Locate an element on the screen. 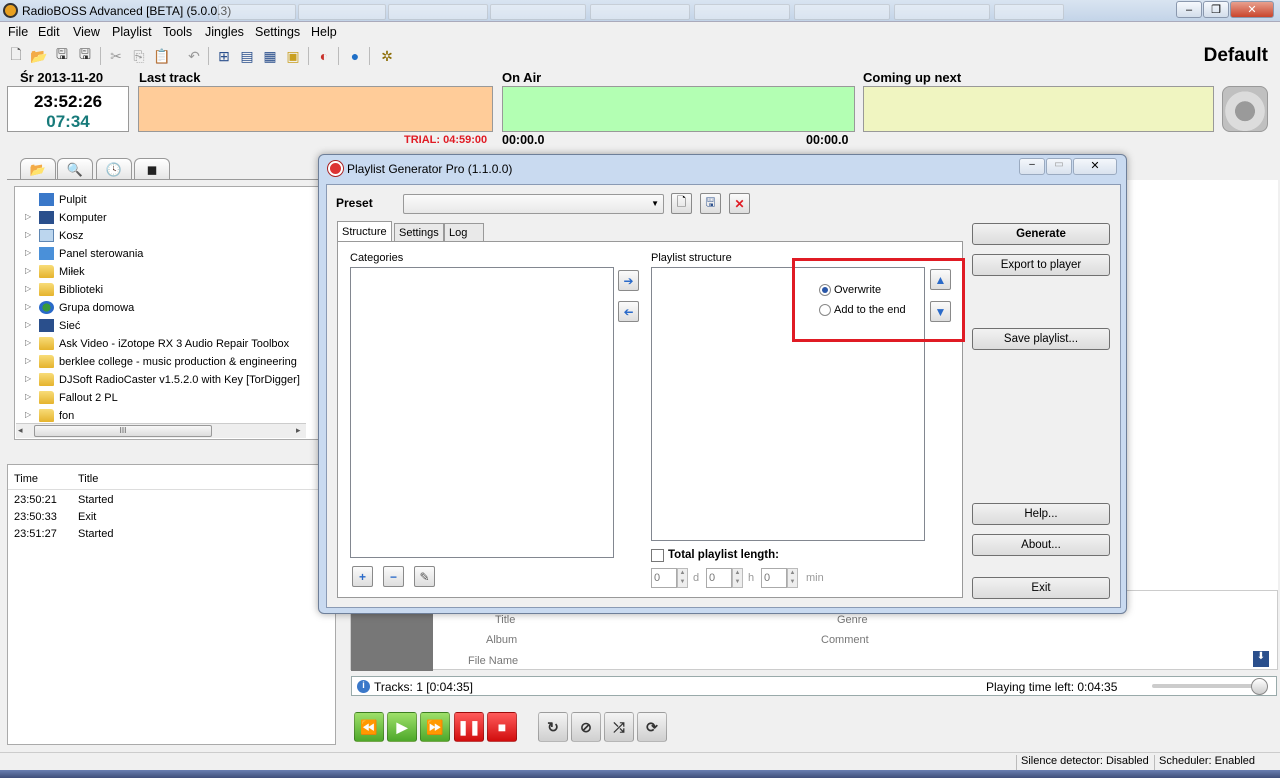 The width and height of the screenshot is (1280, 778). minutes-spinner: ▲ ▼ is located at coordinates (792, 578).